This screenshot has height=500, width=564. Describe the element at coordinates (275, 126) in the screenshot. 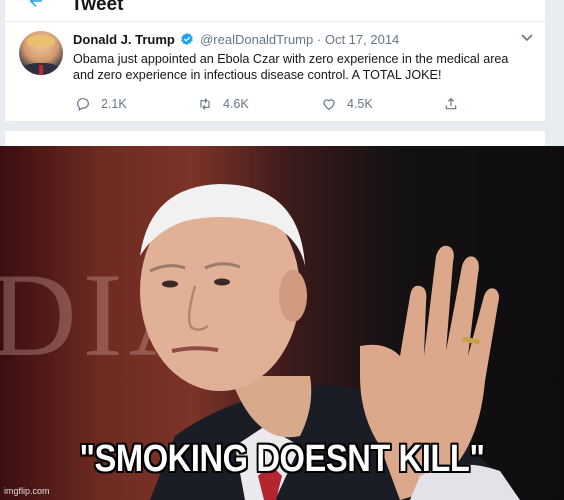

I see `timeline-divider` at that location.